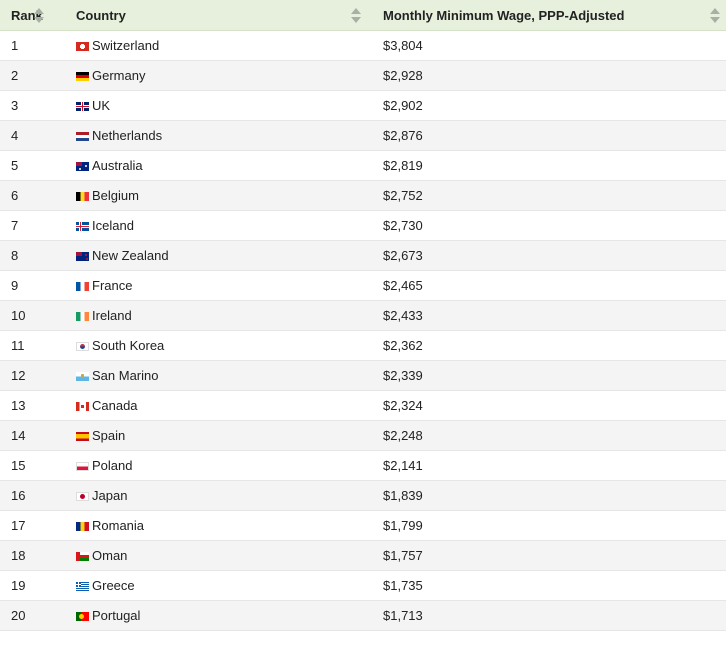  I want to click on country-name: Greece, so click(113, 585).